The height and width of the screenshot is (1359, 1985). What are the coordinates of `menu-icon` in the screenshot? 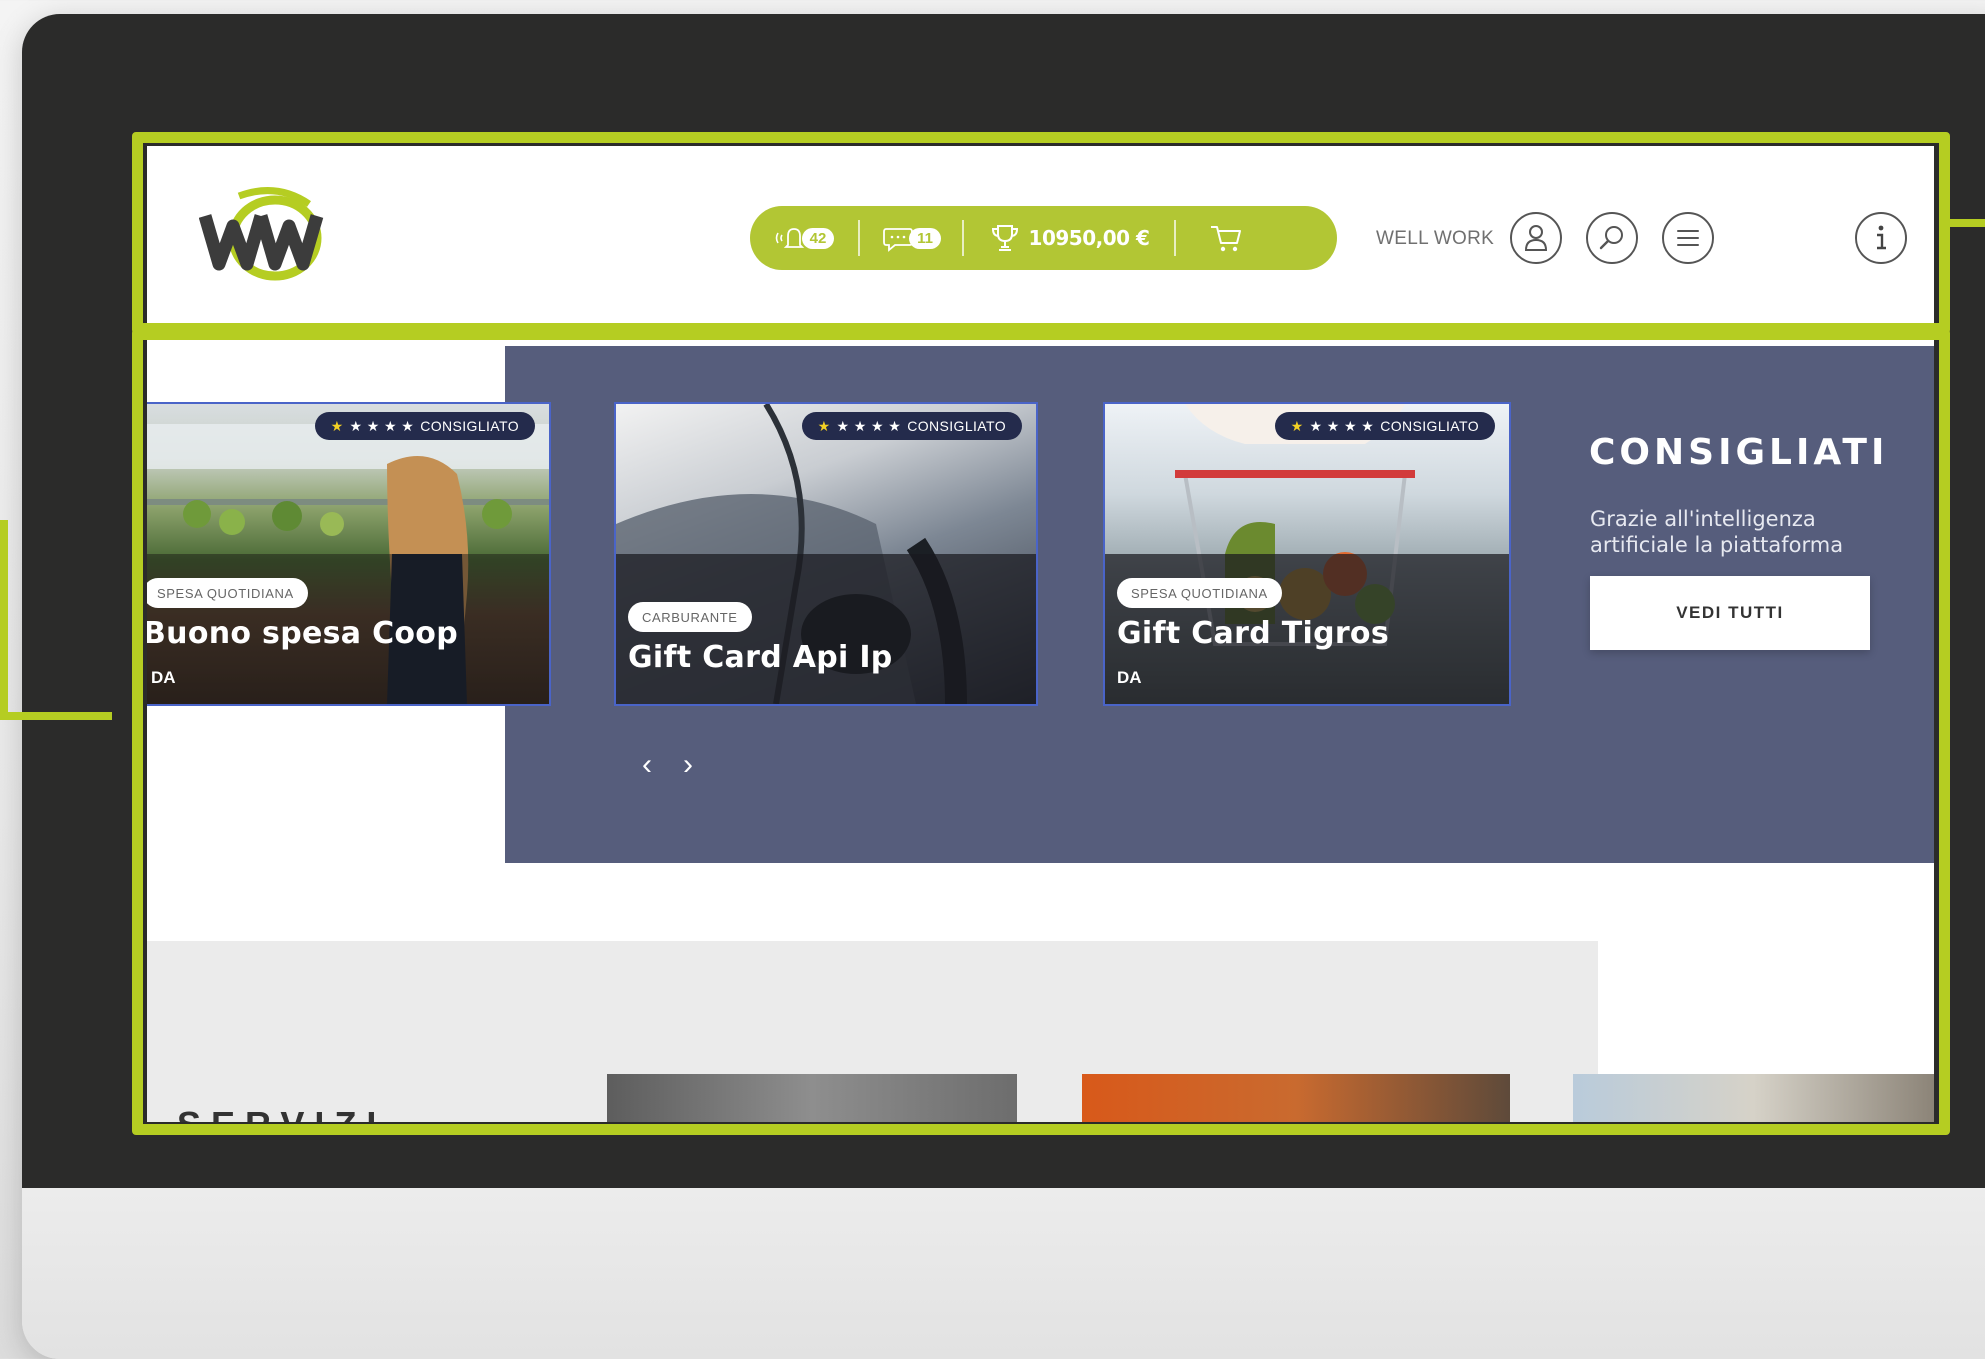 It's located at (1688, 238).